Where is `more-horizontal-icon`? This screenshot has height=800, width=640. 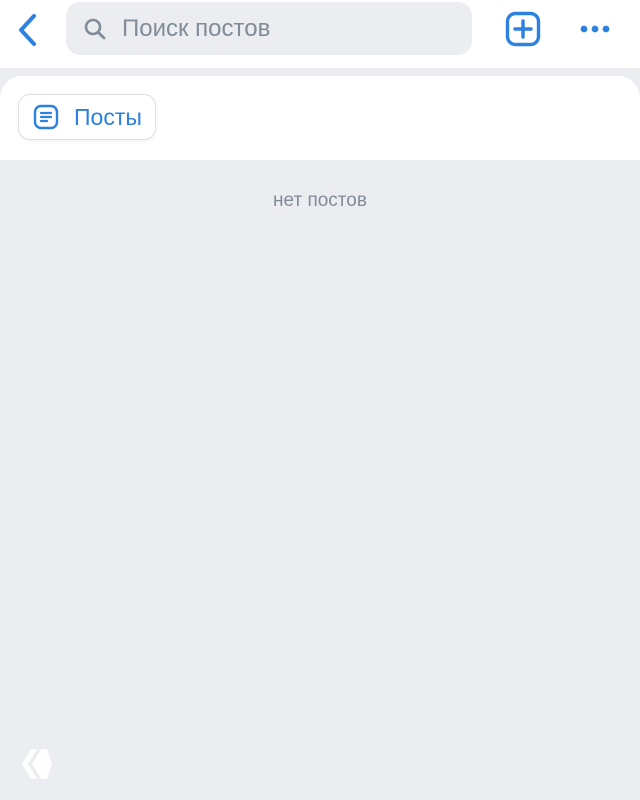 more-horizontal-icon is located at coordinates (595, 29).